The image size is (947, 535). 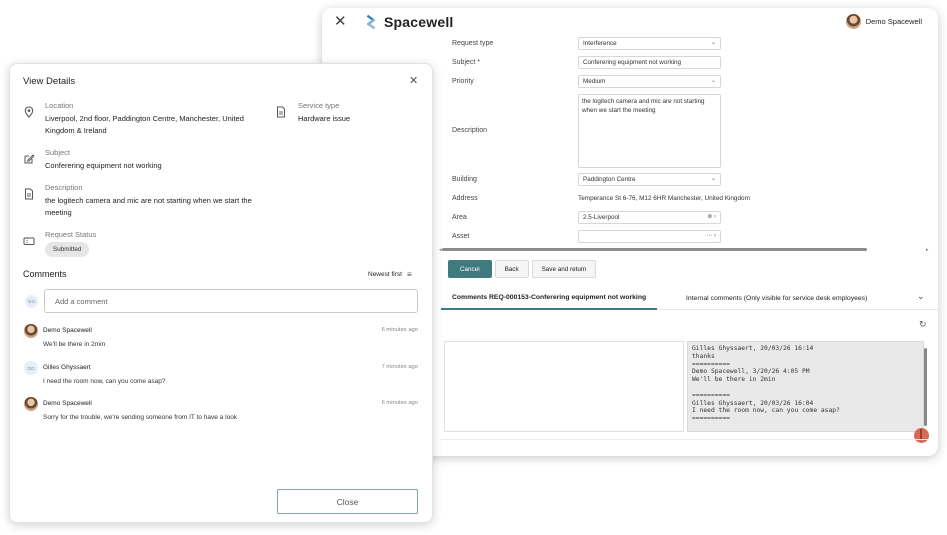 What do you see at coordinates (231, 301) in the screenshot?
I see `add-comment-input: Add a comment` at bounding box center [231, 301].